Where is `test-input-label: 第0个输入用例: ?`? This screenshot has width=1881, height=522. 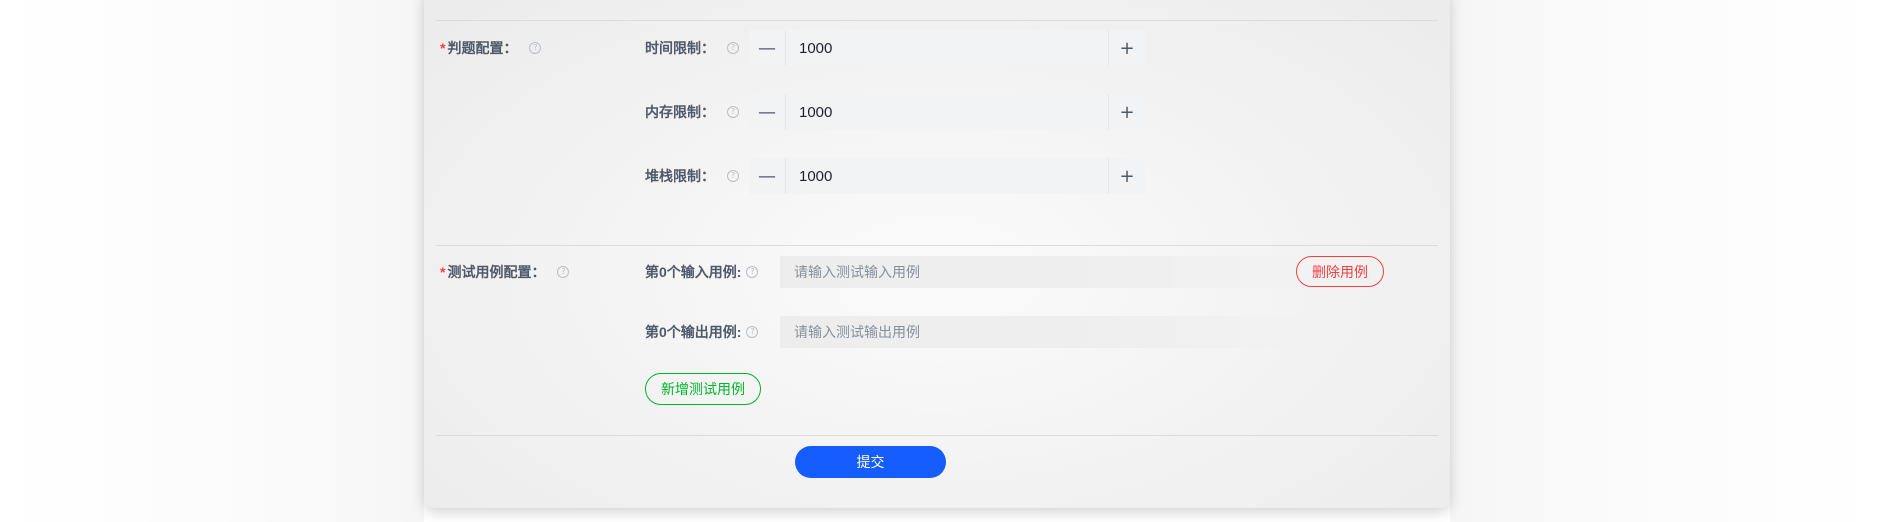 test-input-label: 第0个输入用例: ? is located at coordinates (702, 272).